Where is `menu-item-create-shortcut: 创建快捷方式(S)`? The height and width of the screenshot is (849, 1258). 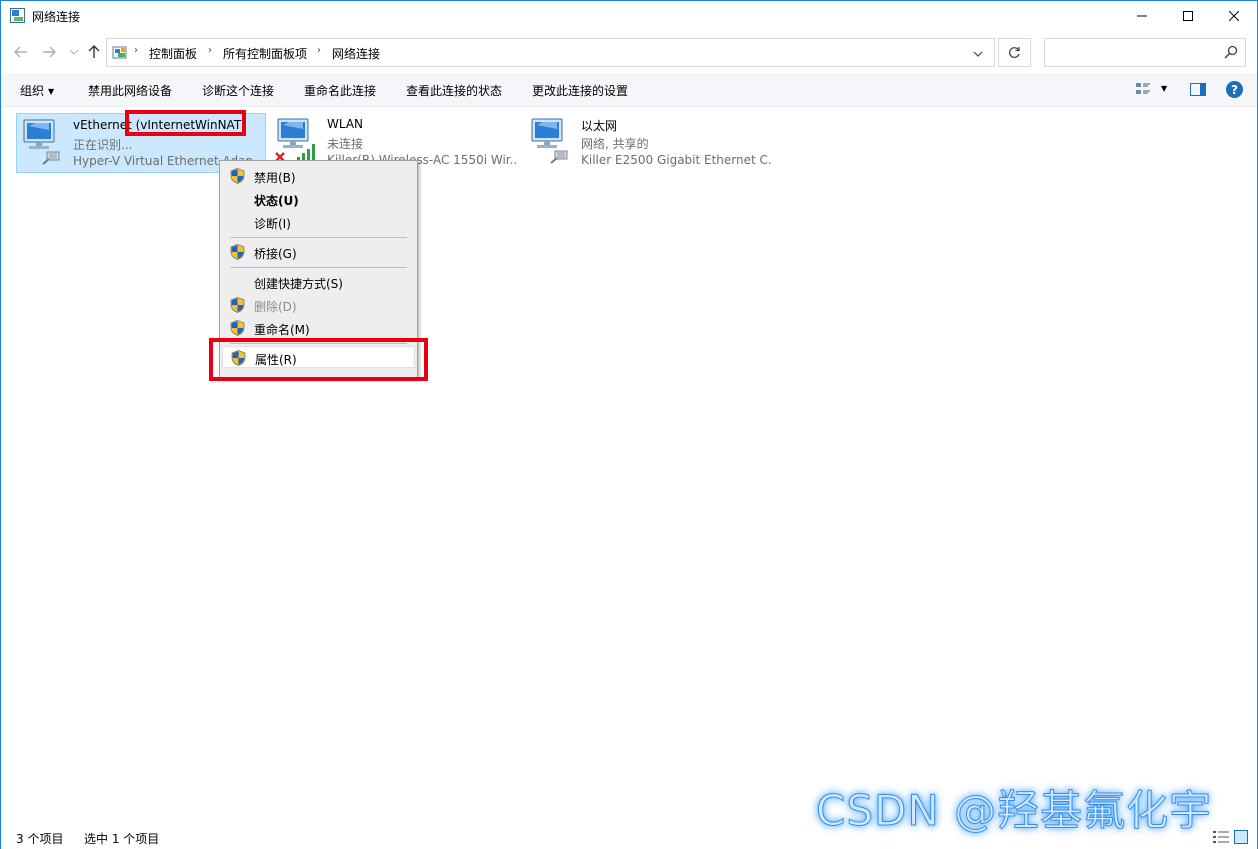 menu-item-create-shortcut: 创建快捷方式(S) is located at coordinates (318, 282).